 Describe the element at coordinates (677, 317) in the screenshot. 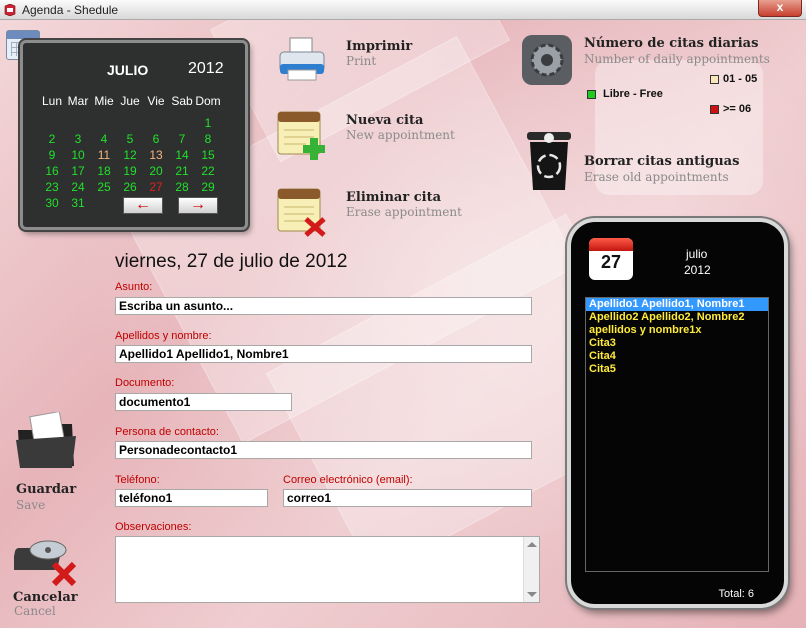

I see `appointment-list-item: Apellido2 Apellido2, Nombre2` at that location.